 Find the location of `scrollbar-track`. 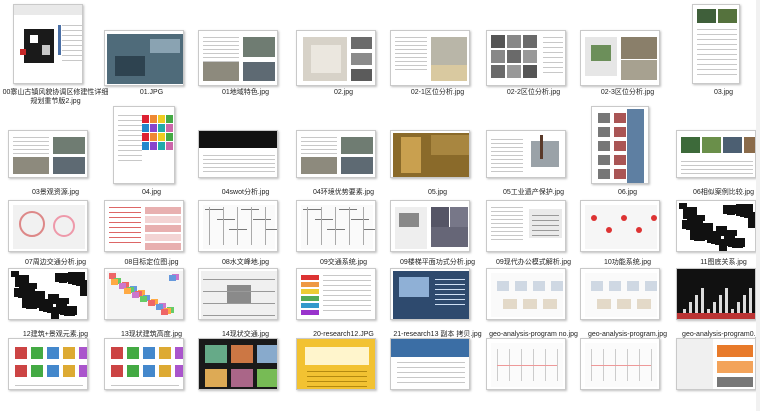

scrollbar-track is located at coordinates (758, 205).